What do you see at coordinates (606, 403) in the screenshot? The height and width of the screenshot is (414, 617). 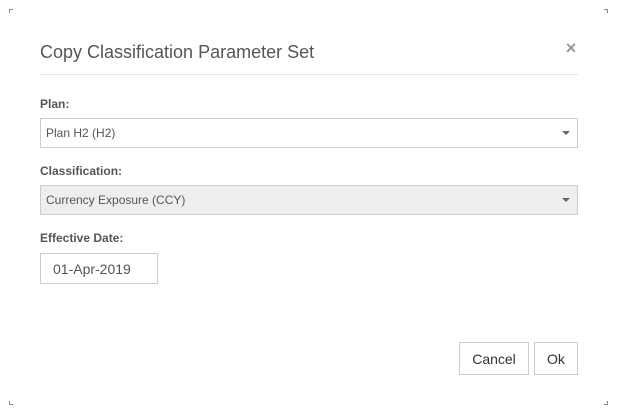 I see `resize-corner-bottom-right` at bounding box center [606, 403].